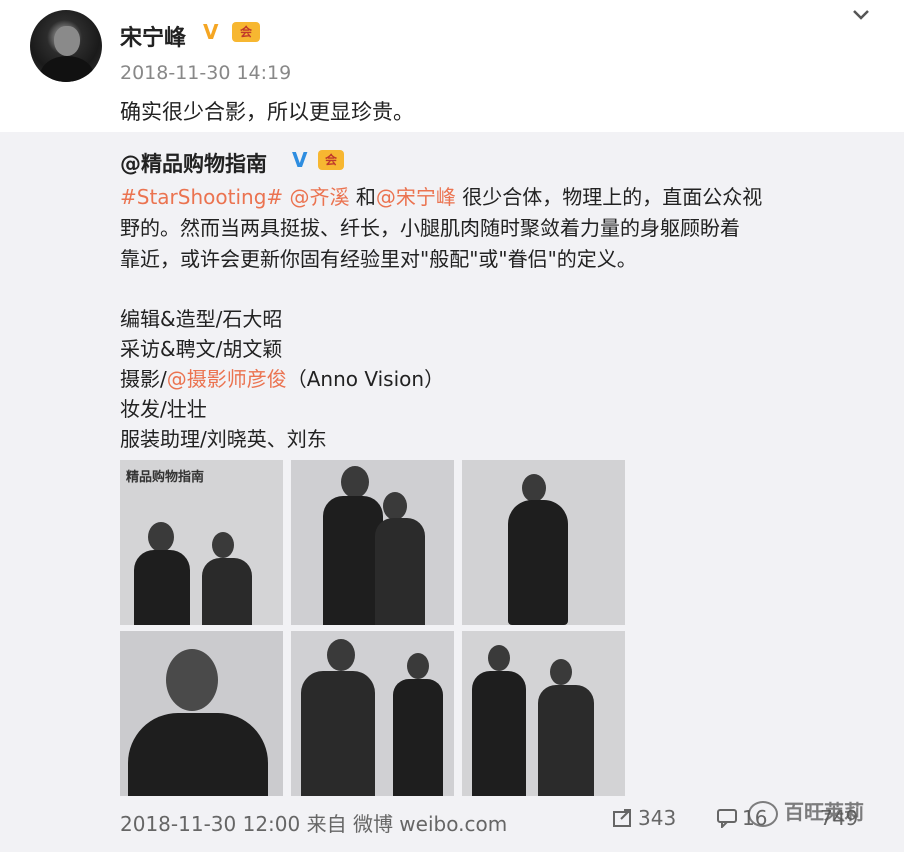 The height and width of the screenshot is (852, 904). I want to click on mention-link: @摄影师彦俊, so click(227, 379).